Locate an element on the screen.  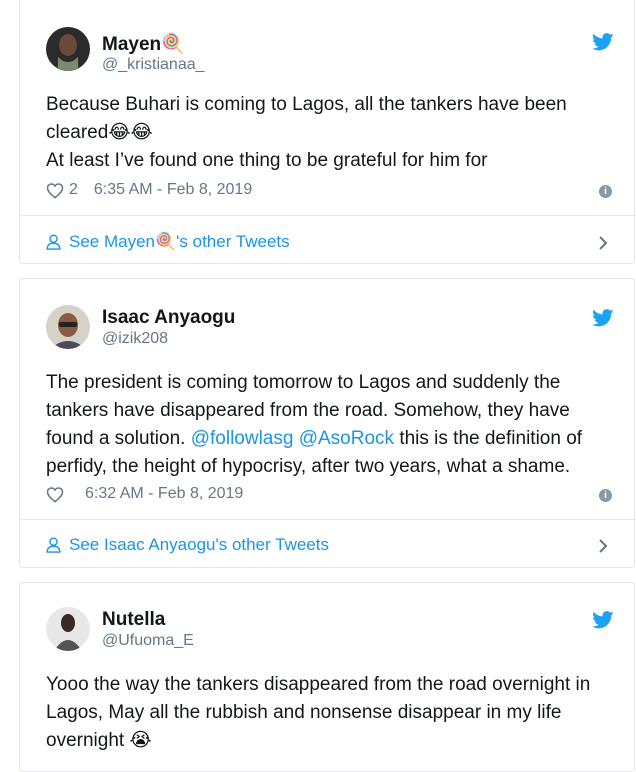
mention-link: @followlasg is located at coordinates (242, 438).